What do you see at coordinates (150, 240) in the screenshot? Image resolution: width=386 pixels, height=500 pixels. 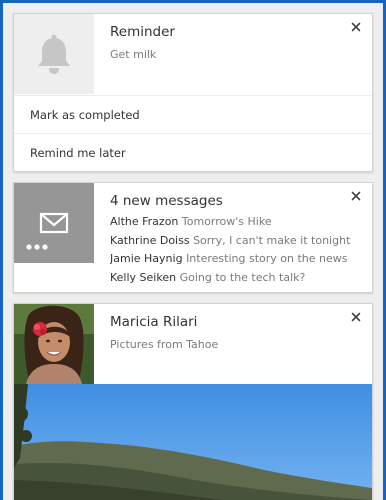 I see `message-sender: Kathrine Doiss` at bounding box center [150, 240].